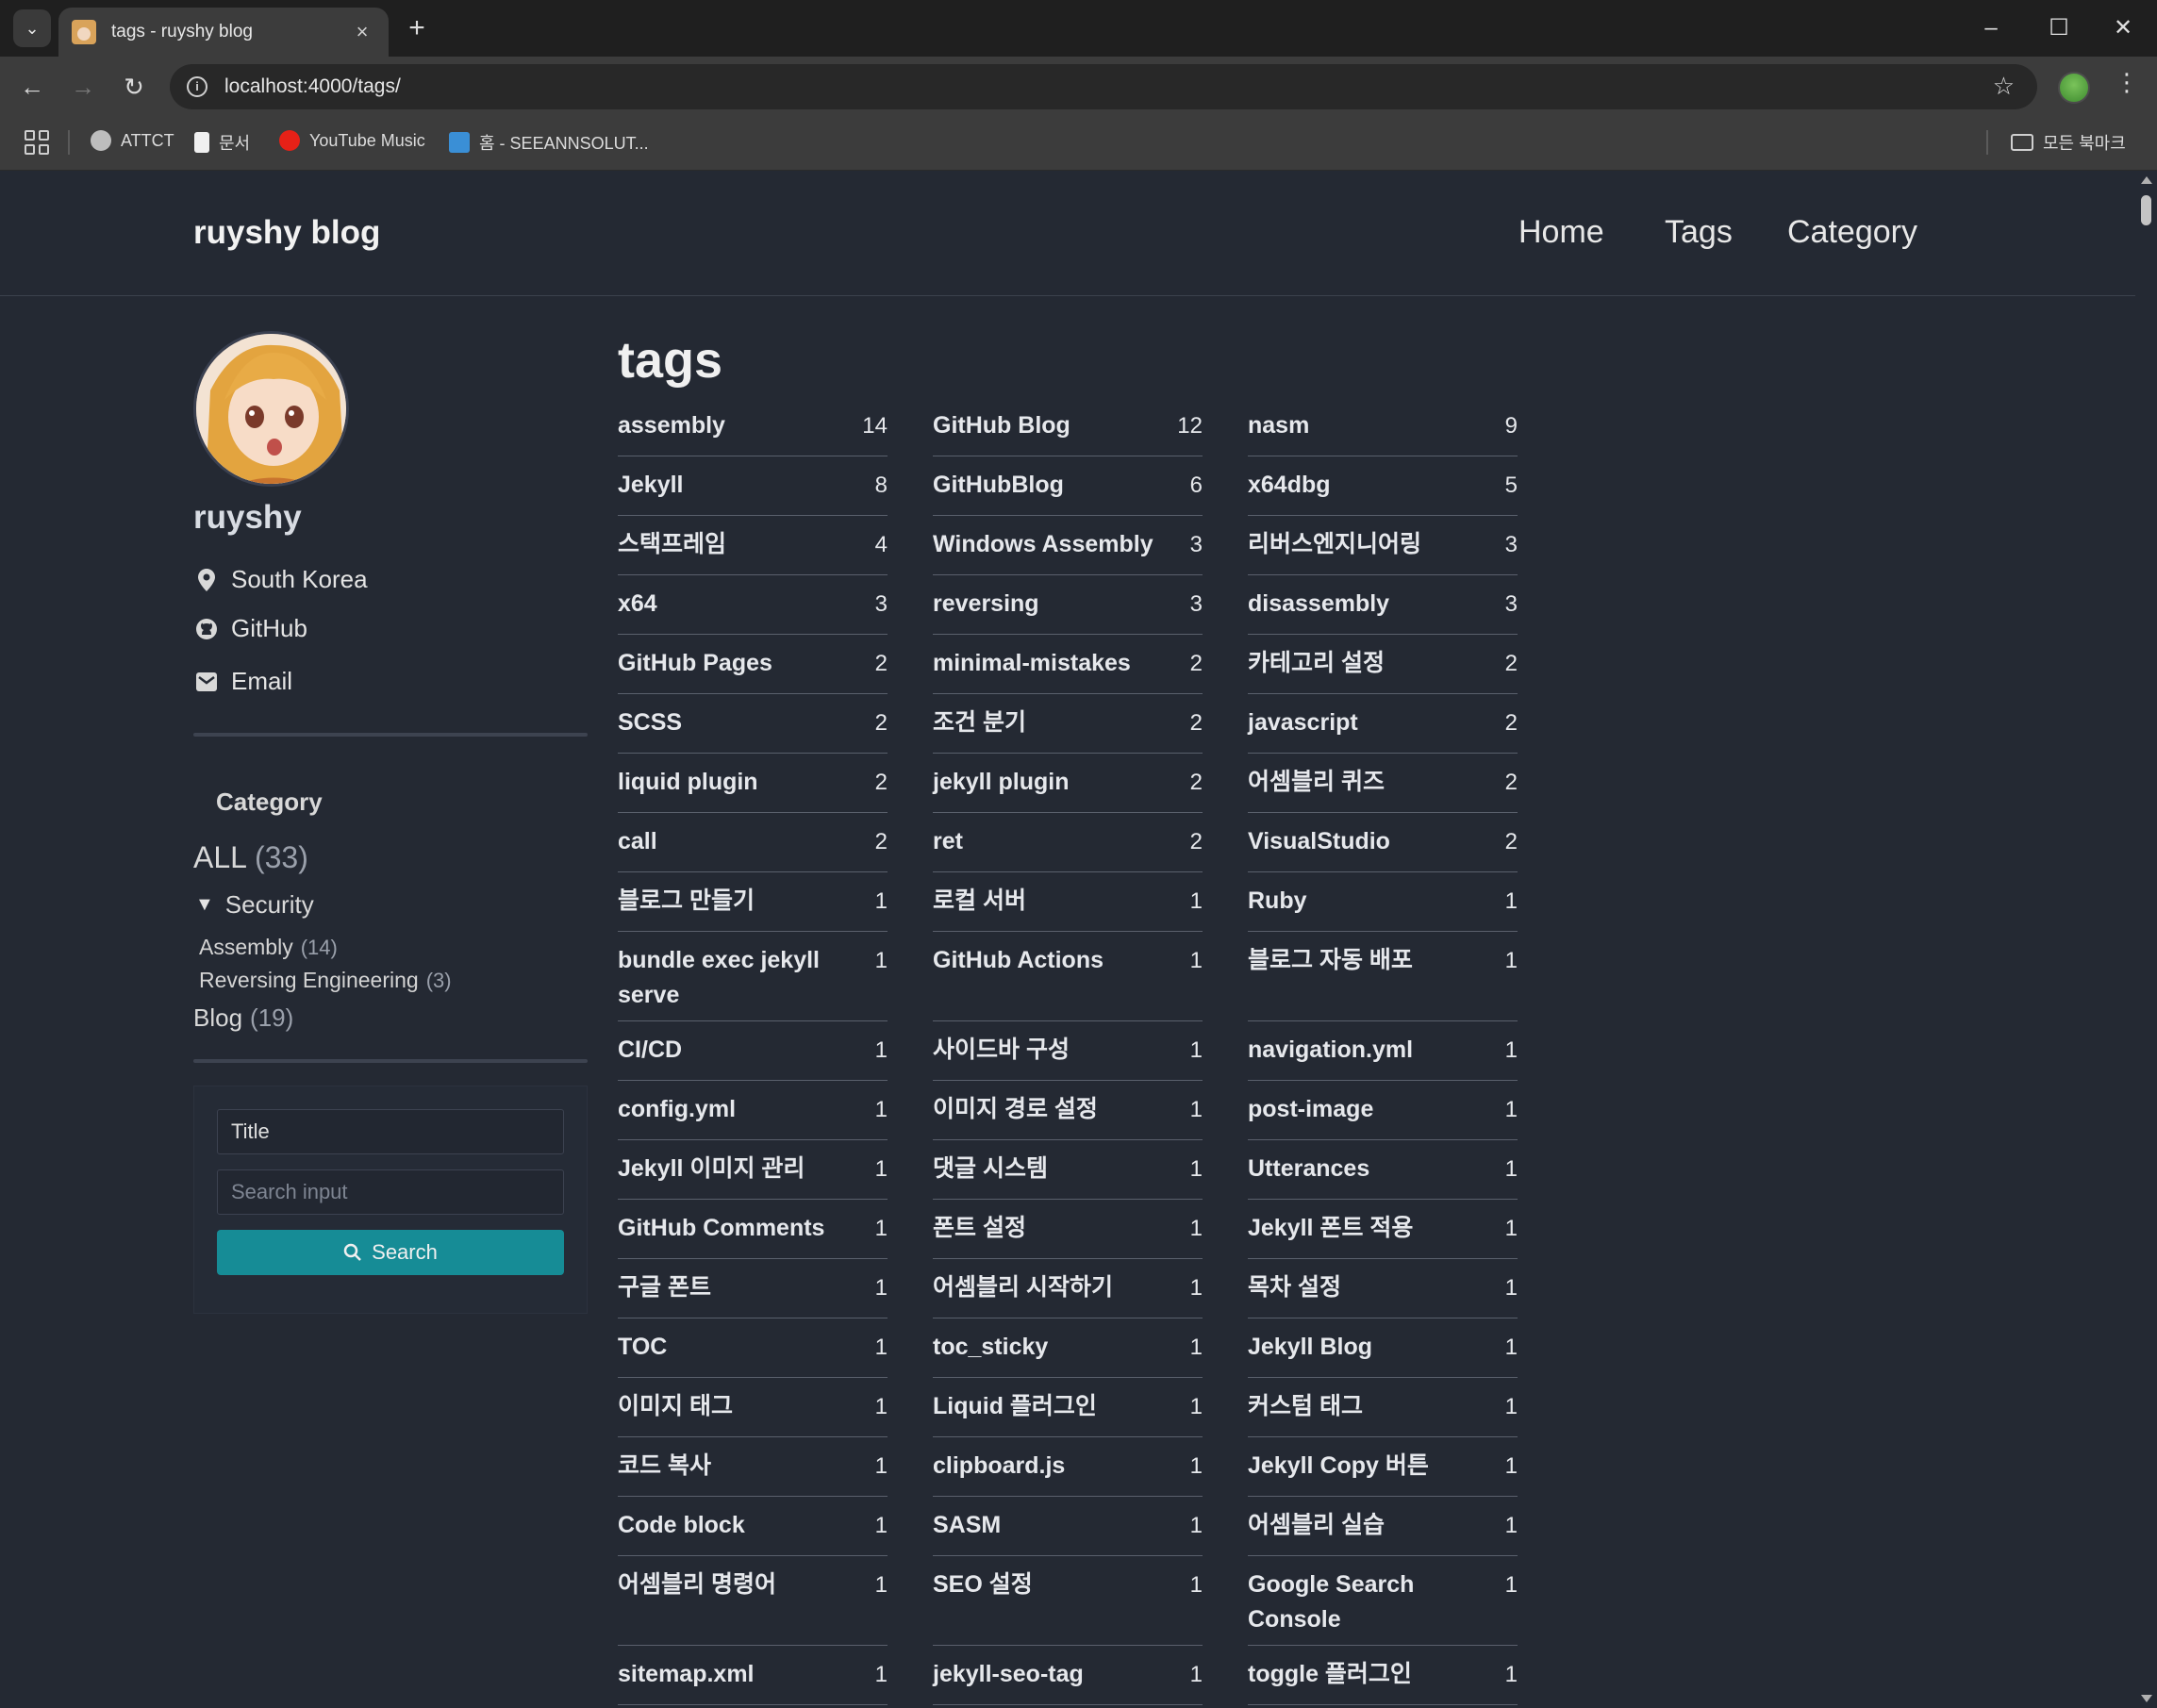 The image size is (2157, 1708). I want to click on tag-item: 리버스엔지니어링 3, so click(1383, 545).